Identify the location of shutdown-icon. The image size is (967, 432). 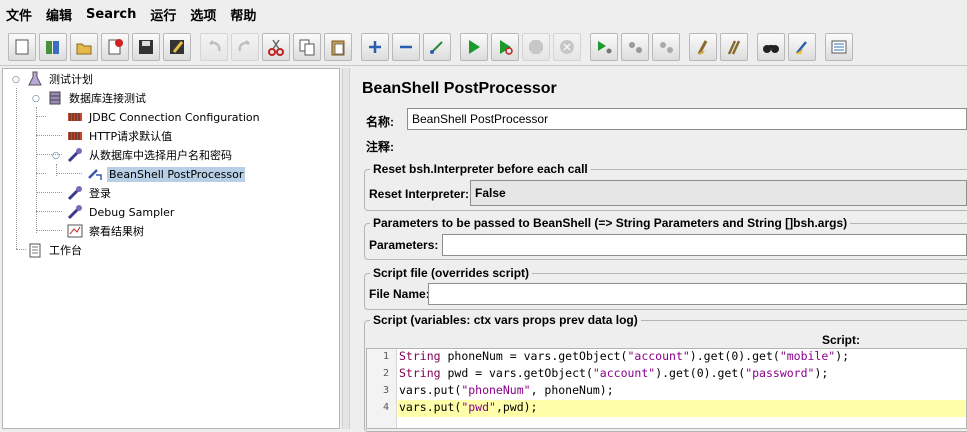
(567, 46).